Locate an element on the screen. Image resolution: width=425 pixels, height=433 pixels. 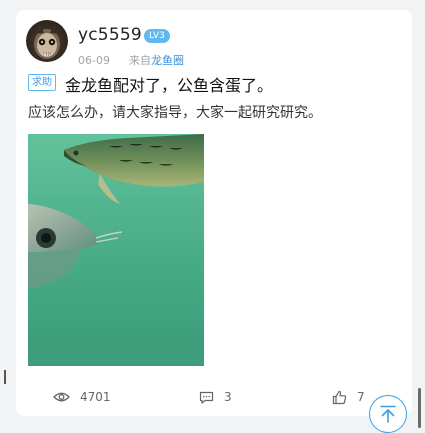
comment-icon is located at coordinates (206, 397).